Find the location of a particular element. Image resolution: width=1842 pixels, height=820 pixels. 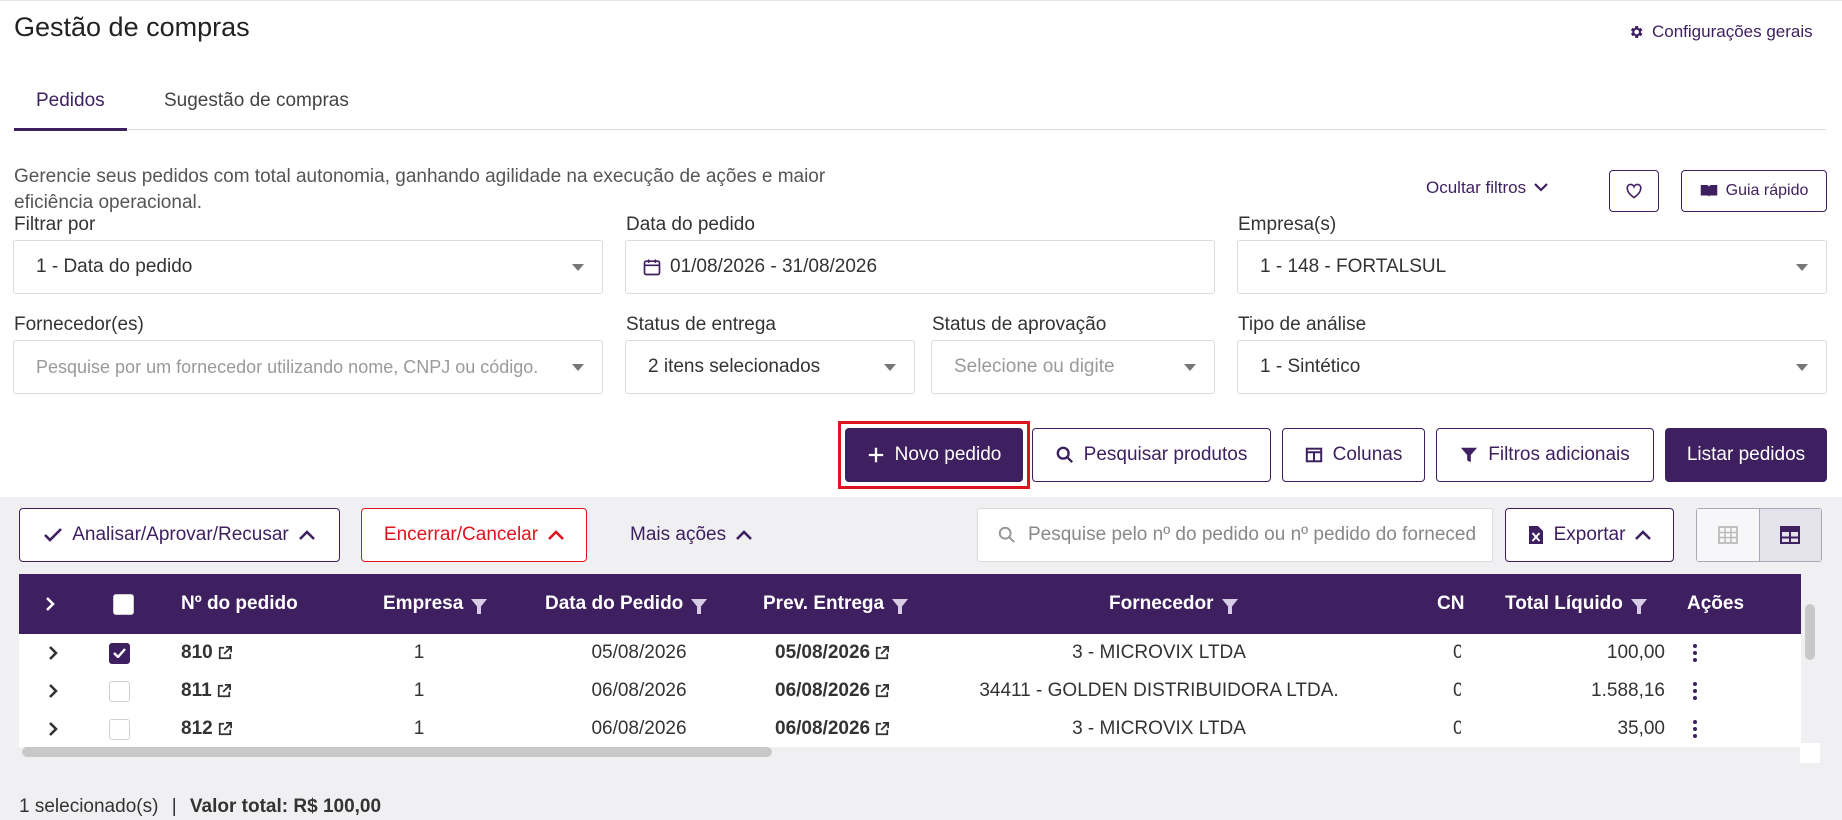

companies-select: 1 - 148 - FORTALSUL is located at coordinates (1532, 267).